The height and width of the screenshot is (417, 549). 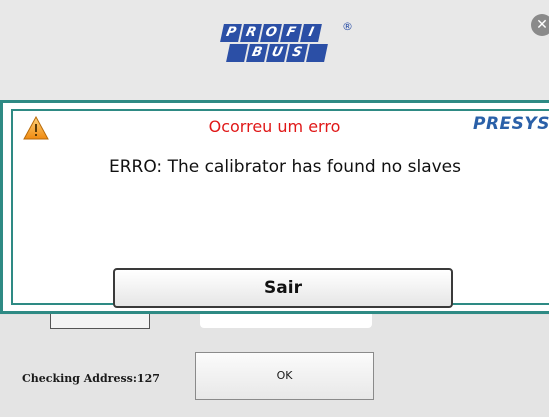 I want to click on logo-letter: P, so click(x=231, y=33).